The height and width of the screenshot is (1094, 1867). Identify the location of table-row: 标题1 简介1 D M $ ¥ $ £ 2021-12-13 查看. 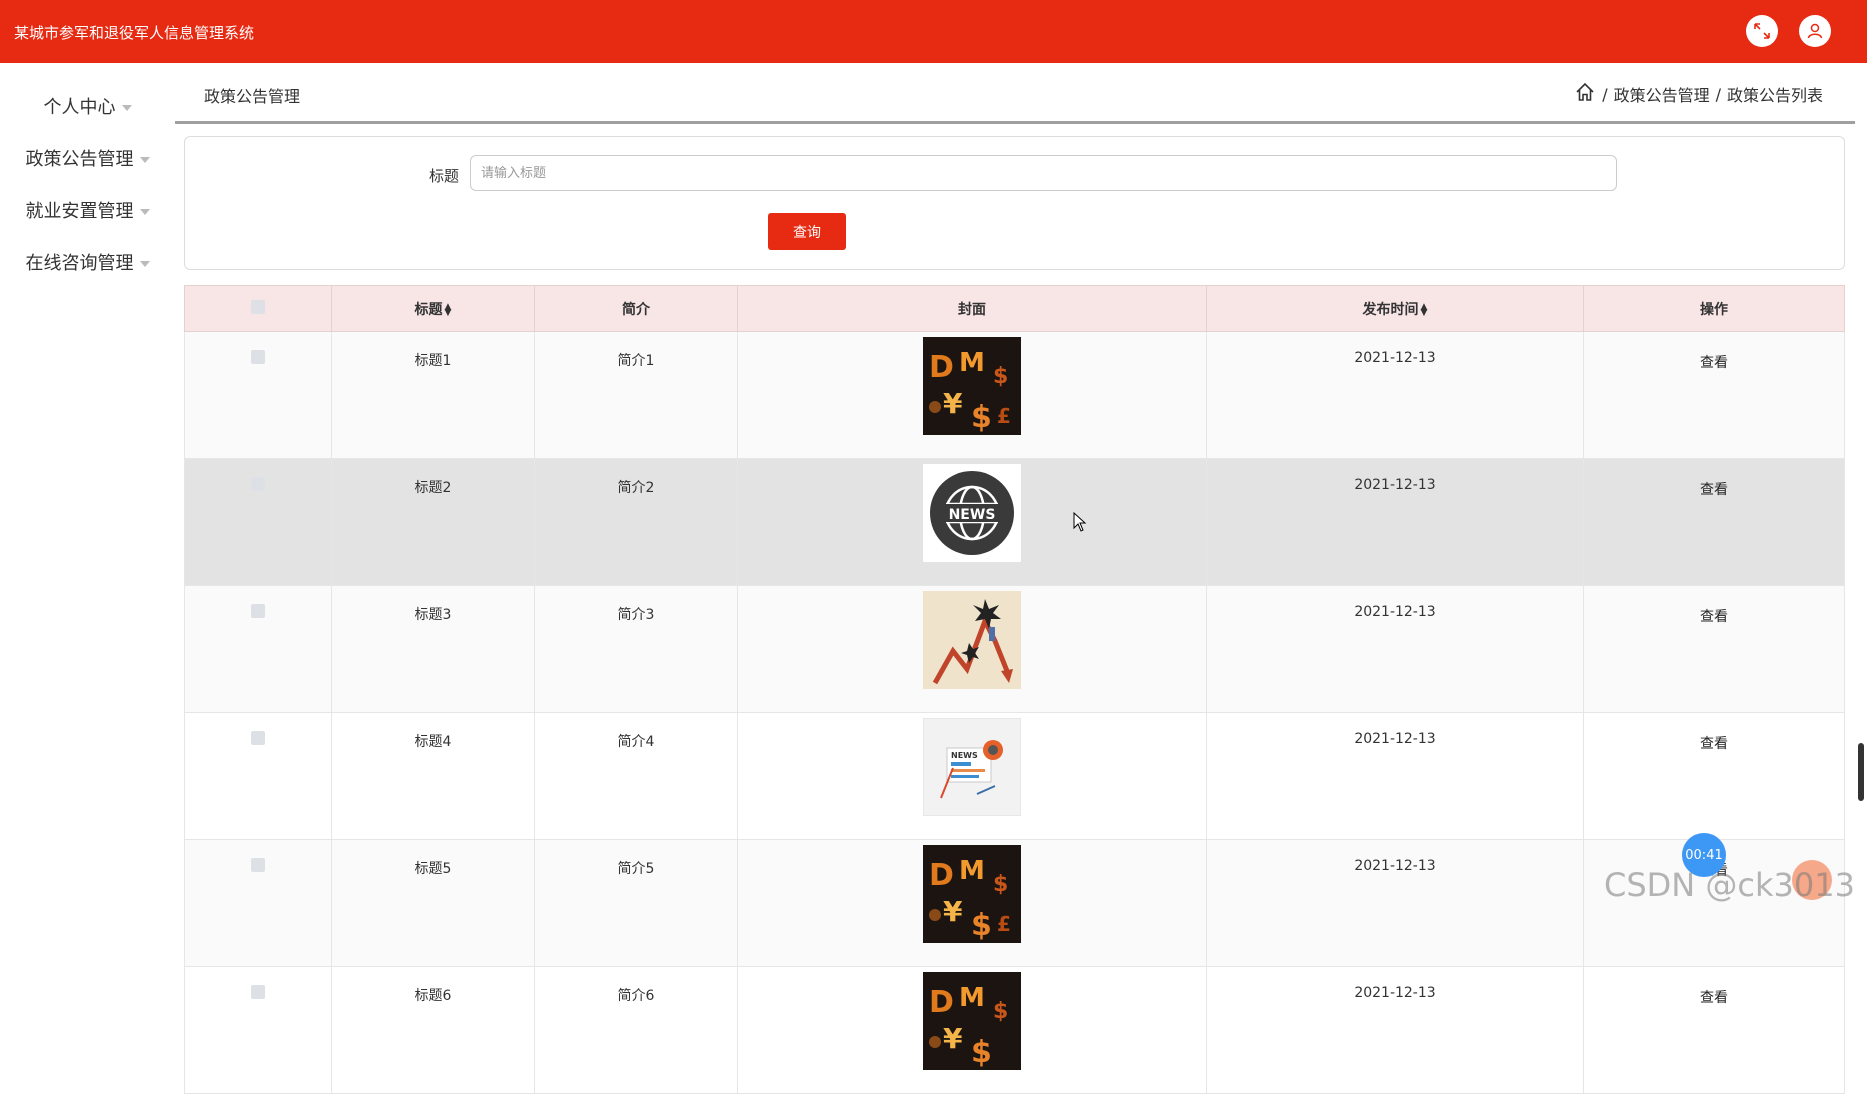
(1014, 395).